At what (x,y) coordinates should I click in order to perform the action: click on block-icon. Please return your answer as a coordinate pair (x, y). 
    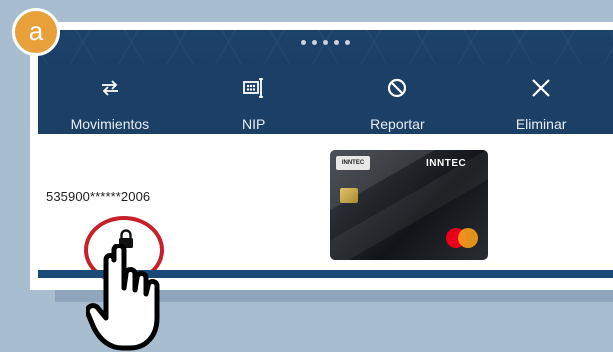
    Looking at the image, I should click on (397, 88).